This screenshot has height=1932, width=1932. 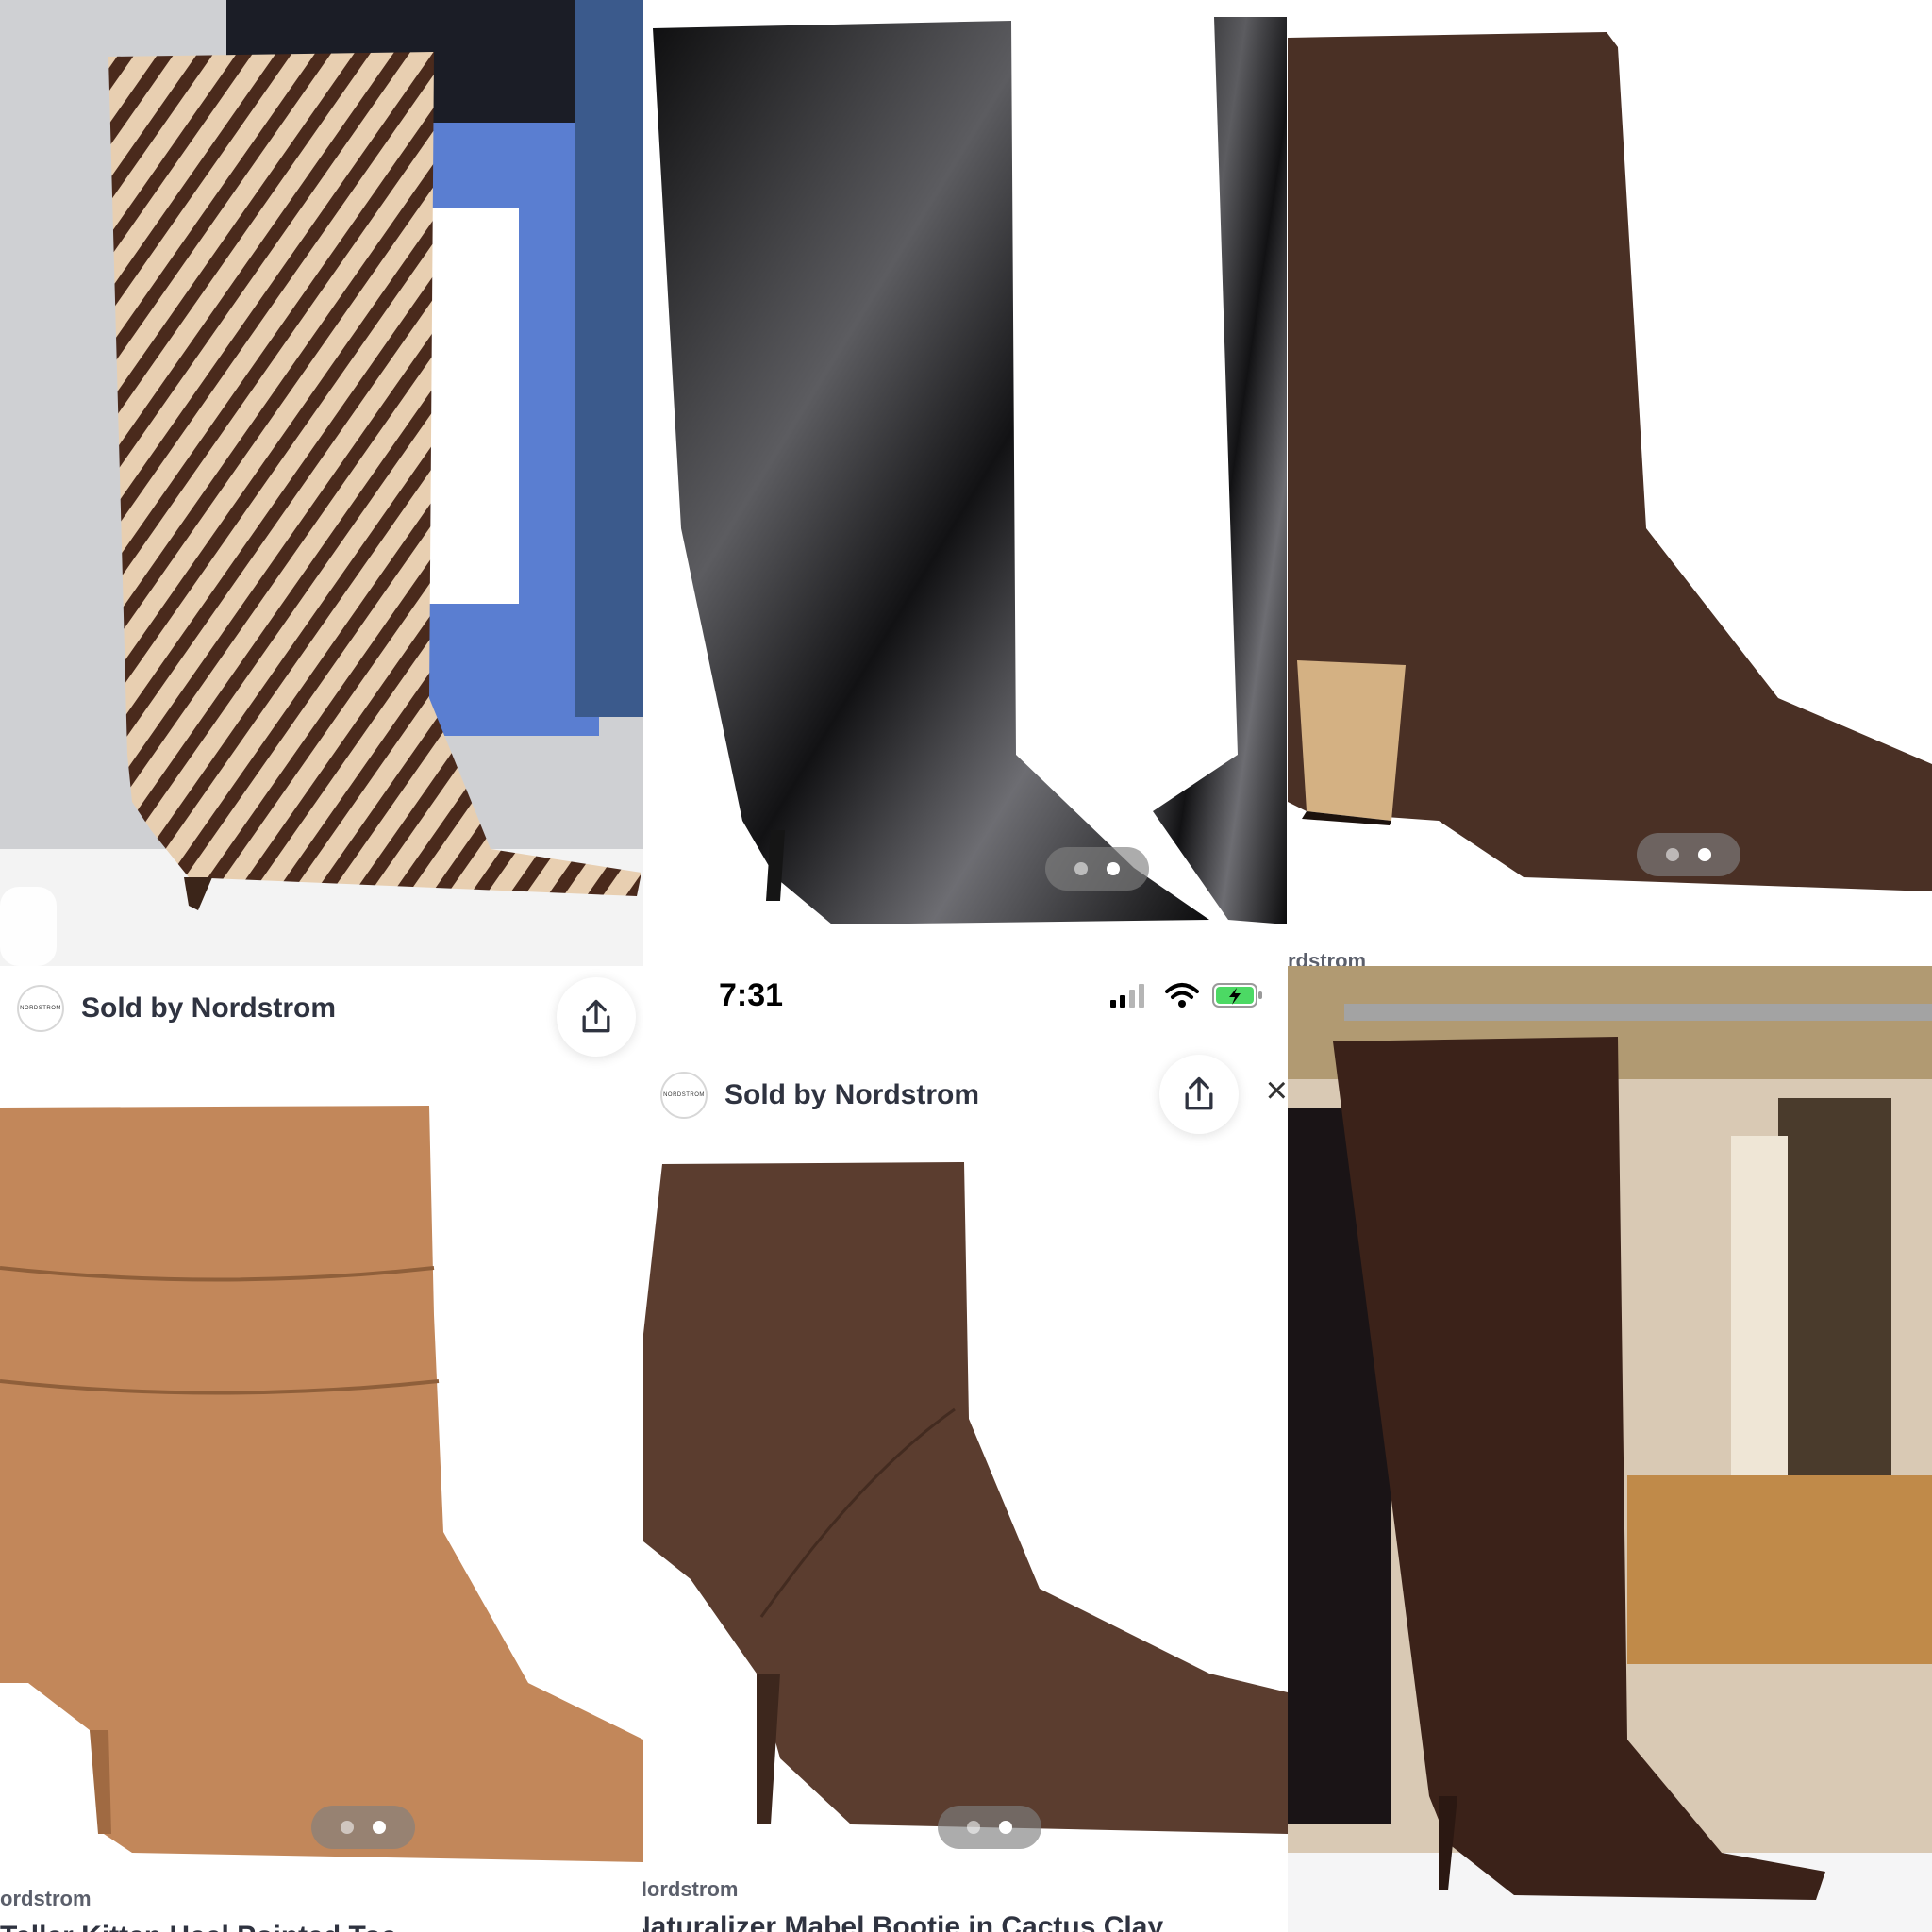 I want to click on status-time: 7:31, so click(x=752, y=994).